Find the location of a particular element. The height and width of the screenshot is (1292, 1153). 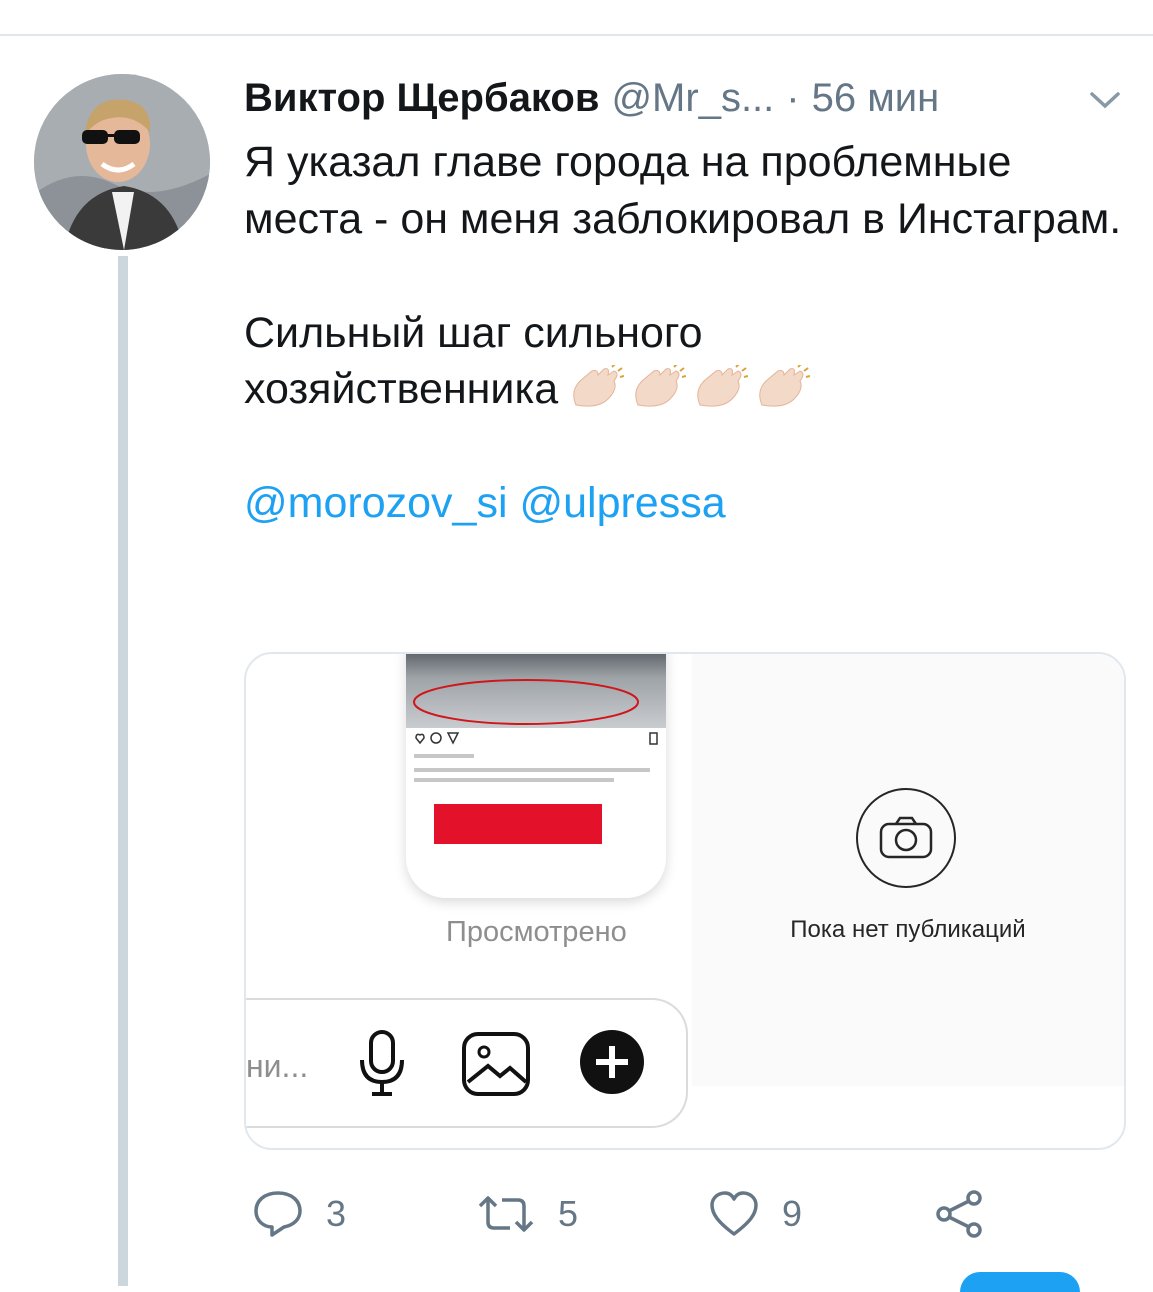

rink-photo is located at coordinates (536, 691).